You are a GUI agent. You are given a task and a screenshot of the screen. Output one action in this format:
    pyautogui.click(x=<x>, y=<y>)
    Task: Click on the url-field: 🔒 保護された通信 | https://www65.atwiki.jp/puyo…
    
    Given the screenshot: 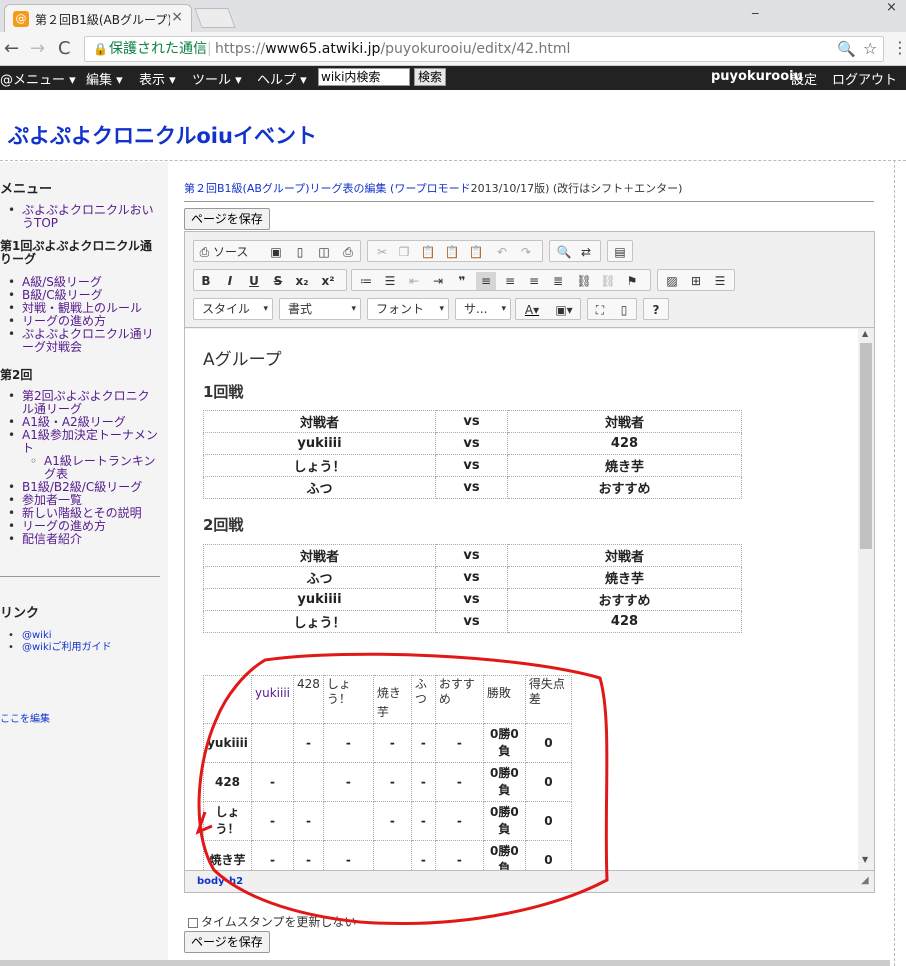 What is the action you would take?
    pyautogui.click(x=484, y=49)
    